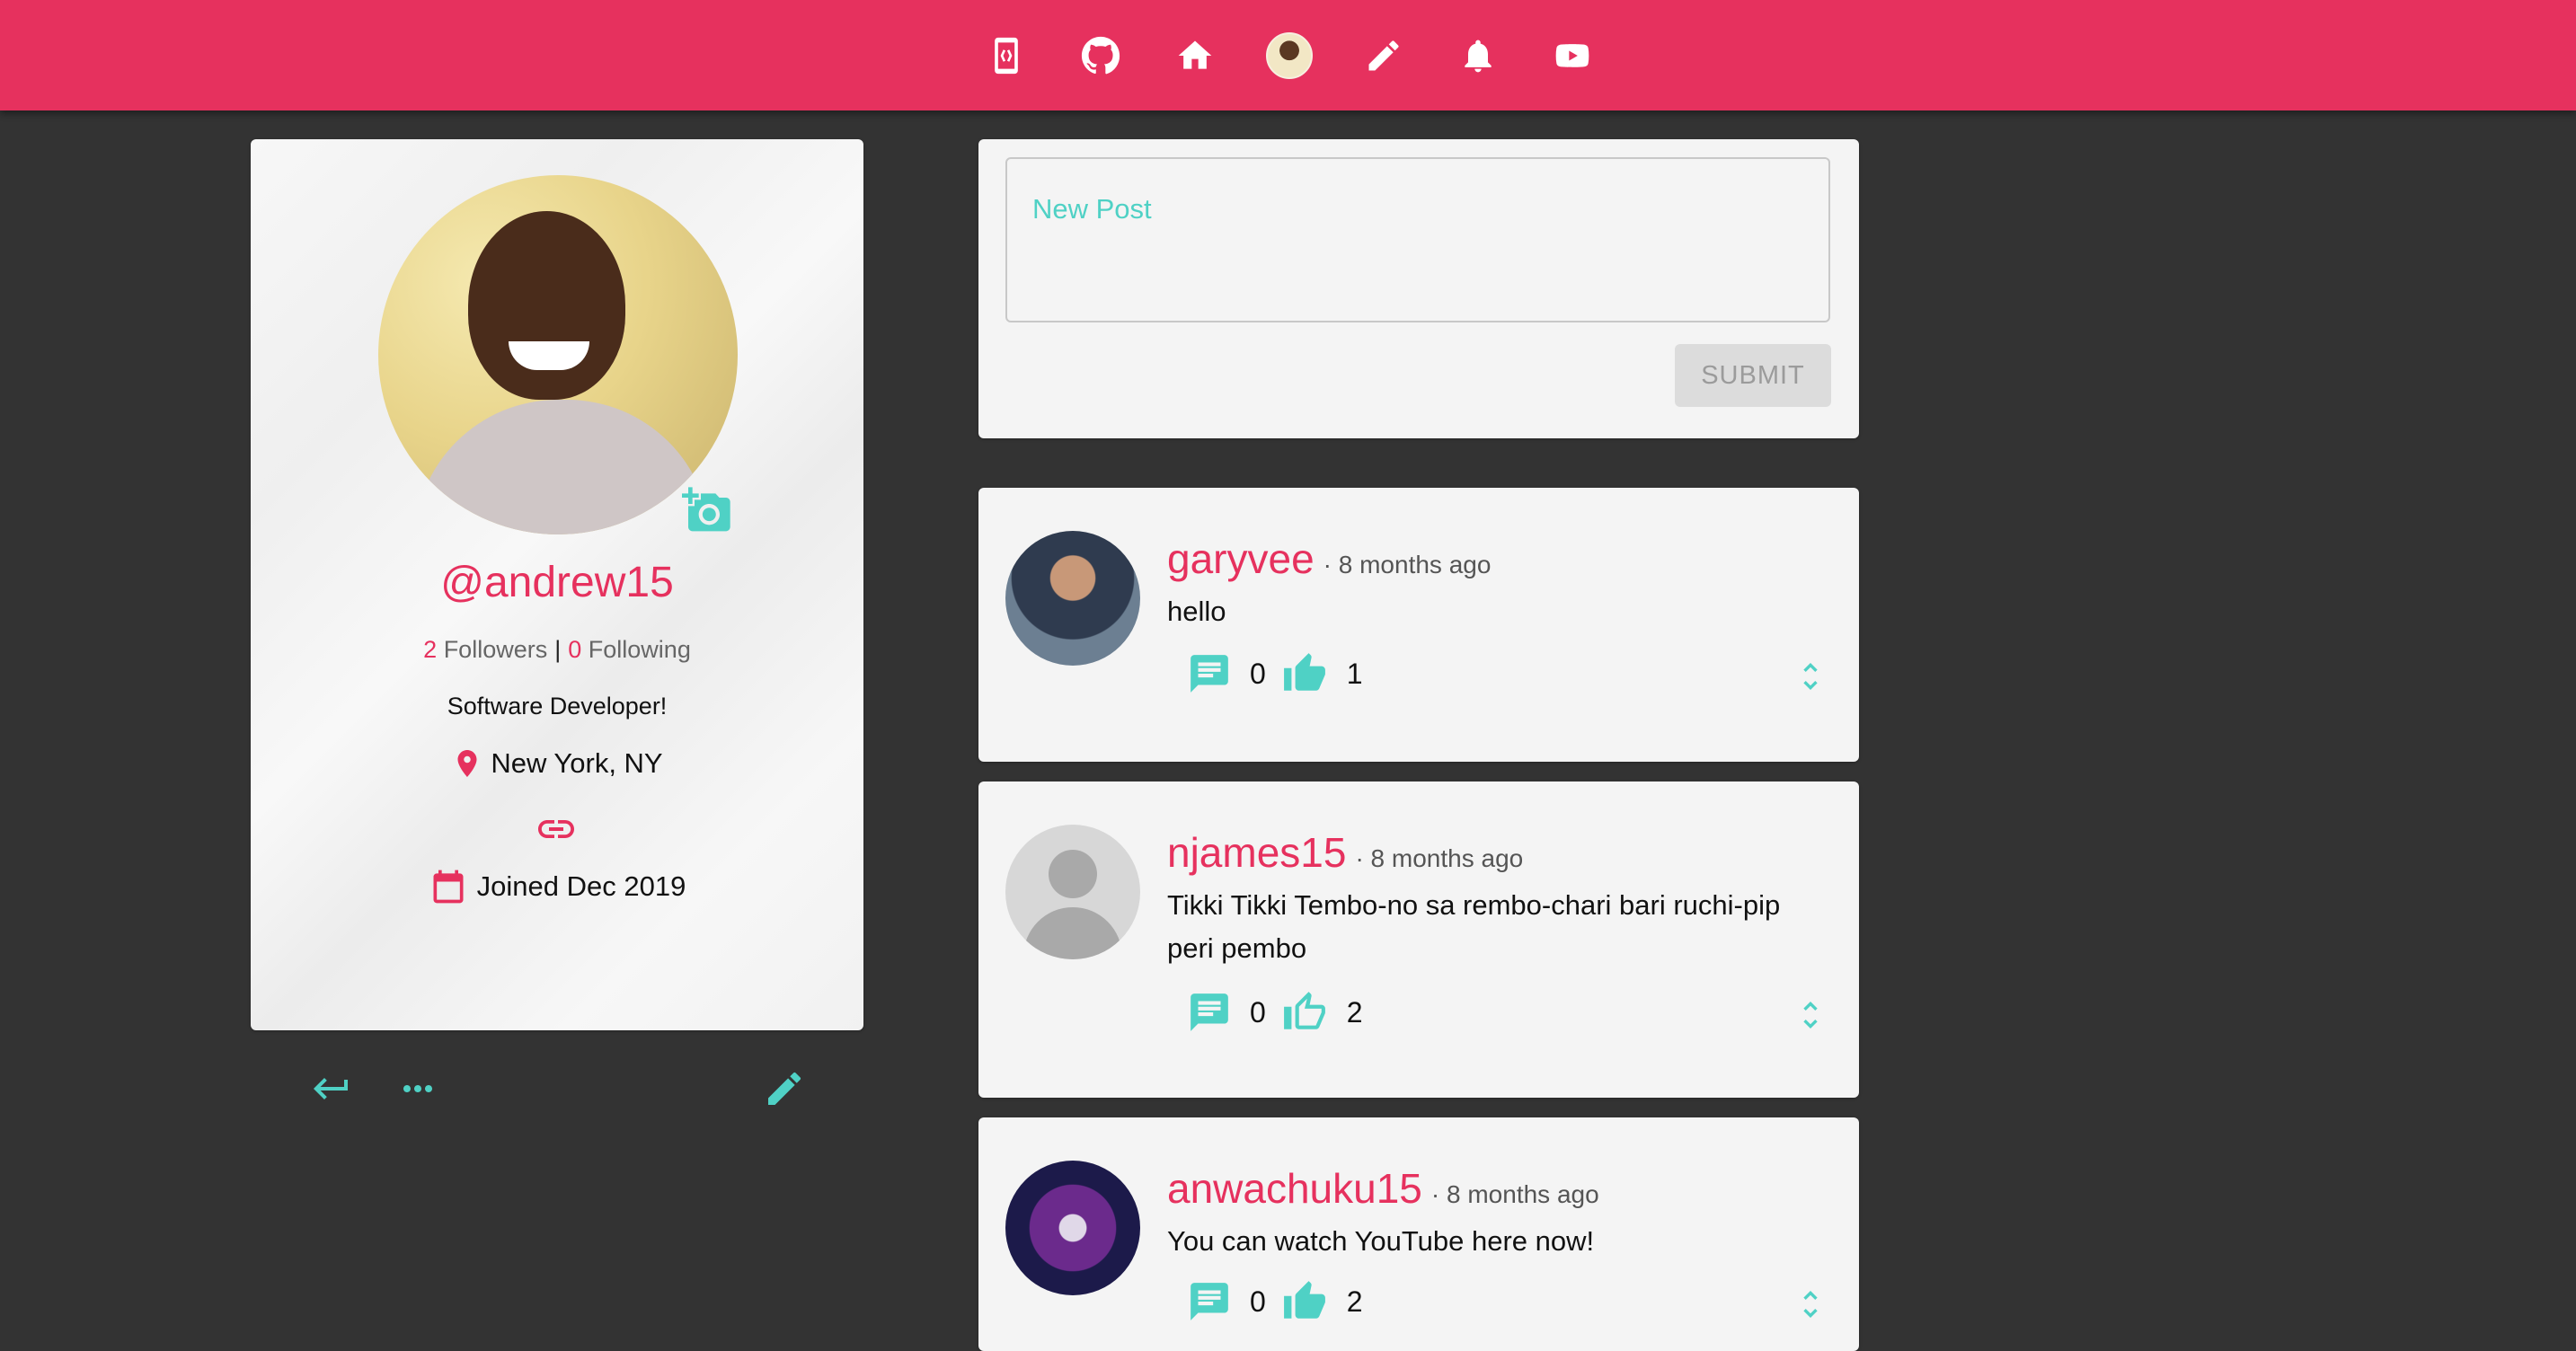  What do you see at coordinates (1196, 611) in the screenshot?
I see `post-body: hello` at bounding box center [1196, 611].